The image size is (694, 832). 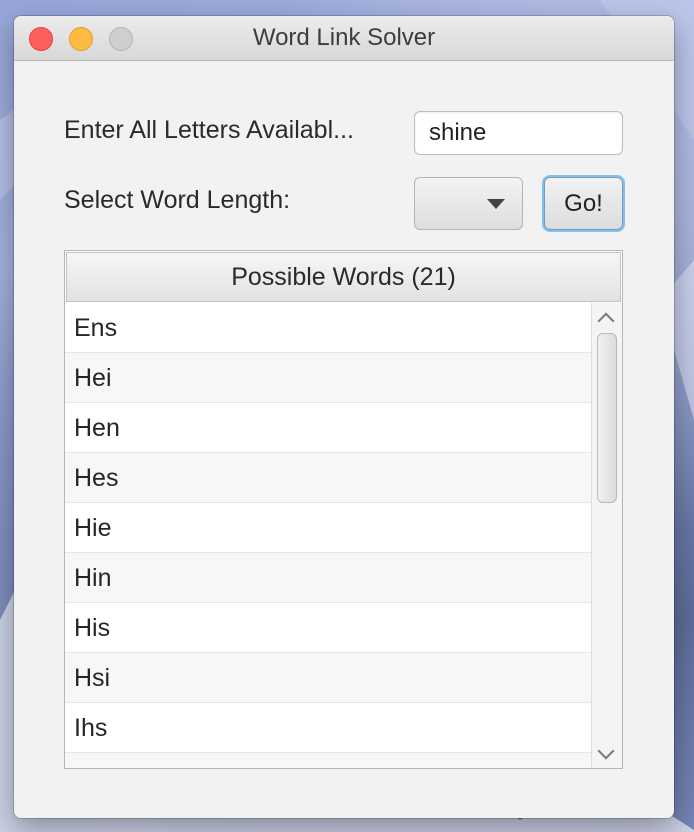 I want to click on title-bar: Word Link Solver, so click(x=344, y=38).